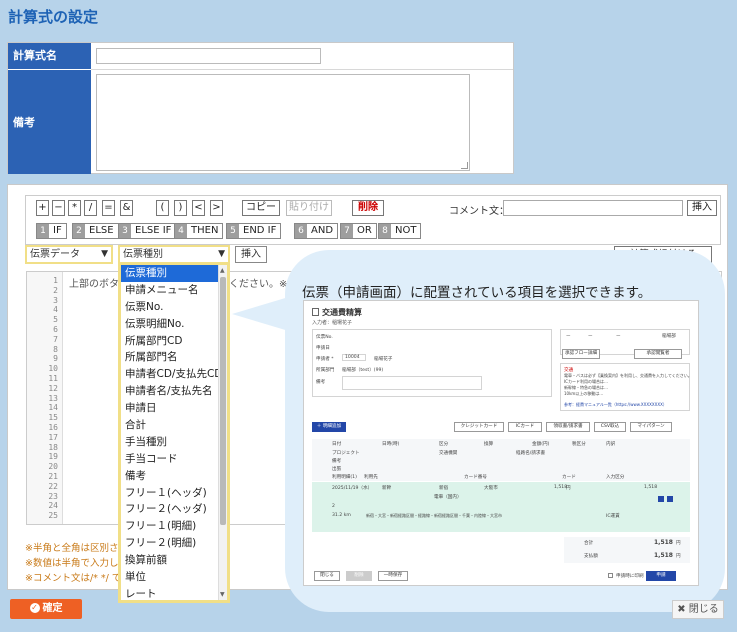 The image size is (737, 632). I want to click on dropdown-option: 申請日, so click(174, 408).